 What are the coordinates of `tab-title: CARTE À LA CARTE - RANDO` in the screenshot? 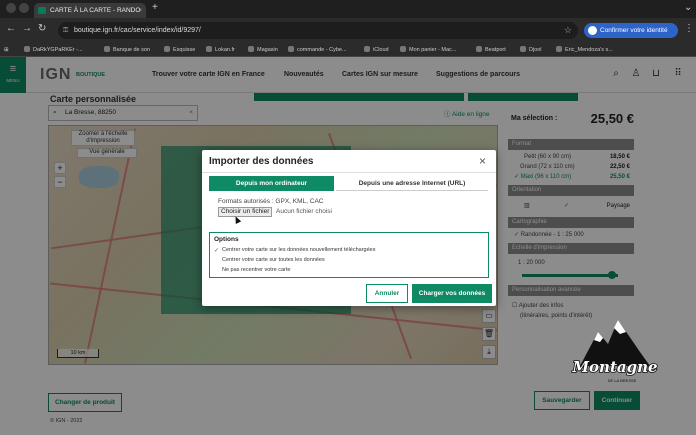 It's located at (95, 10).